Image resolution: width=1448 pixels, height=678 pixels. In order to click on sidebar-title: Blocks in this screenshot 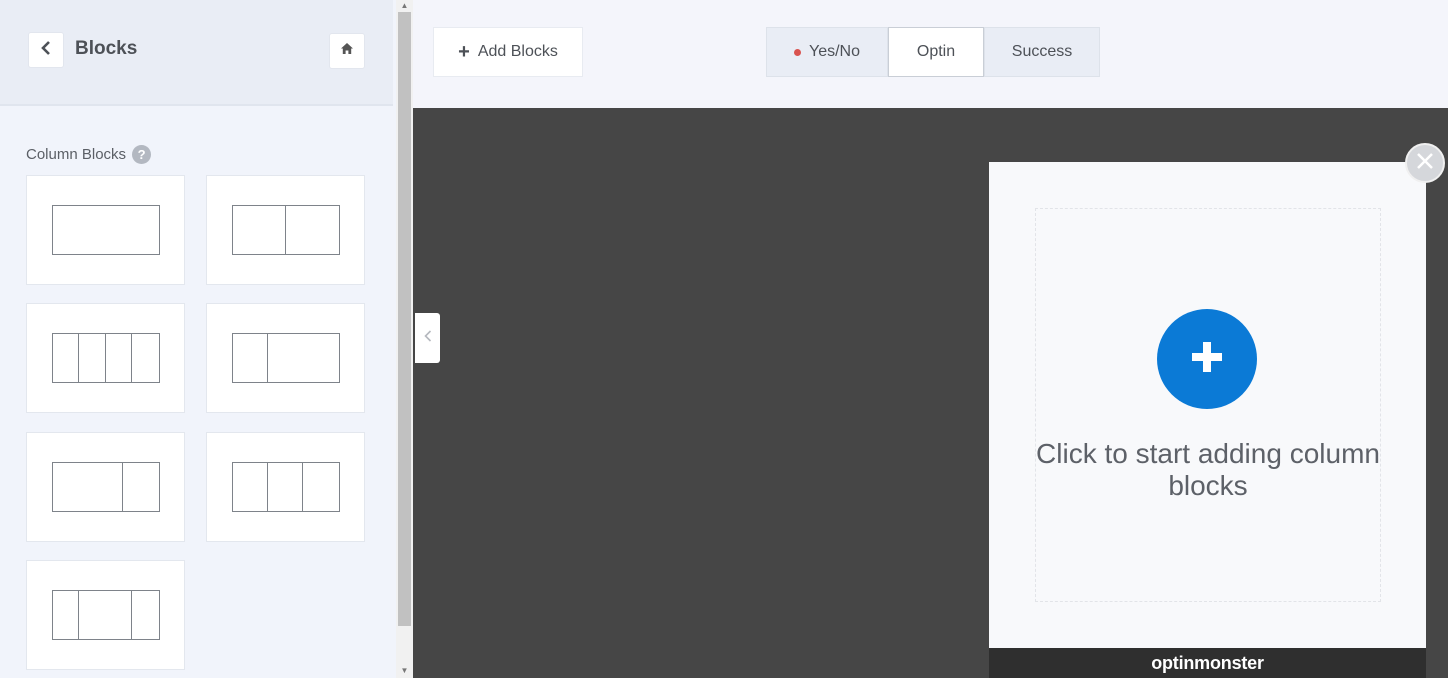, I will do `click(106, 48)`.